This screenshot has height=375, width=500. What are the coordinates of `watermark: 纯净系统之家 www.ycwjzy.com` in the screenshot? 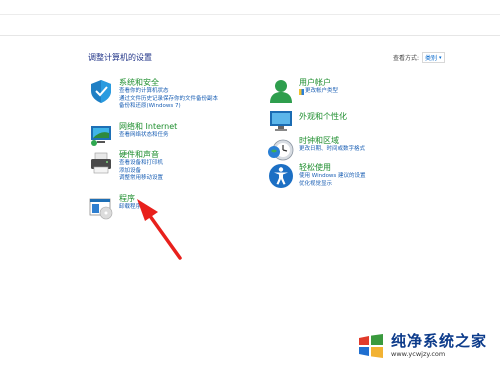 It's located at (422, 345).